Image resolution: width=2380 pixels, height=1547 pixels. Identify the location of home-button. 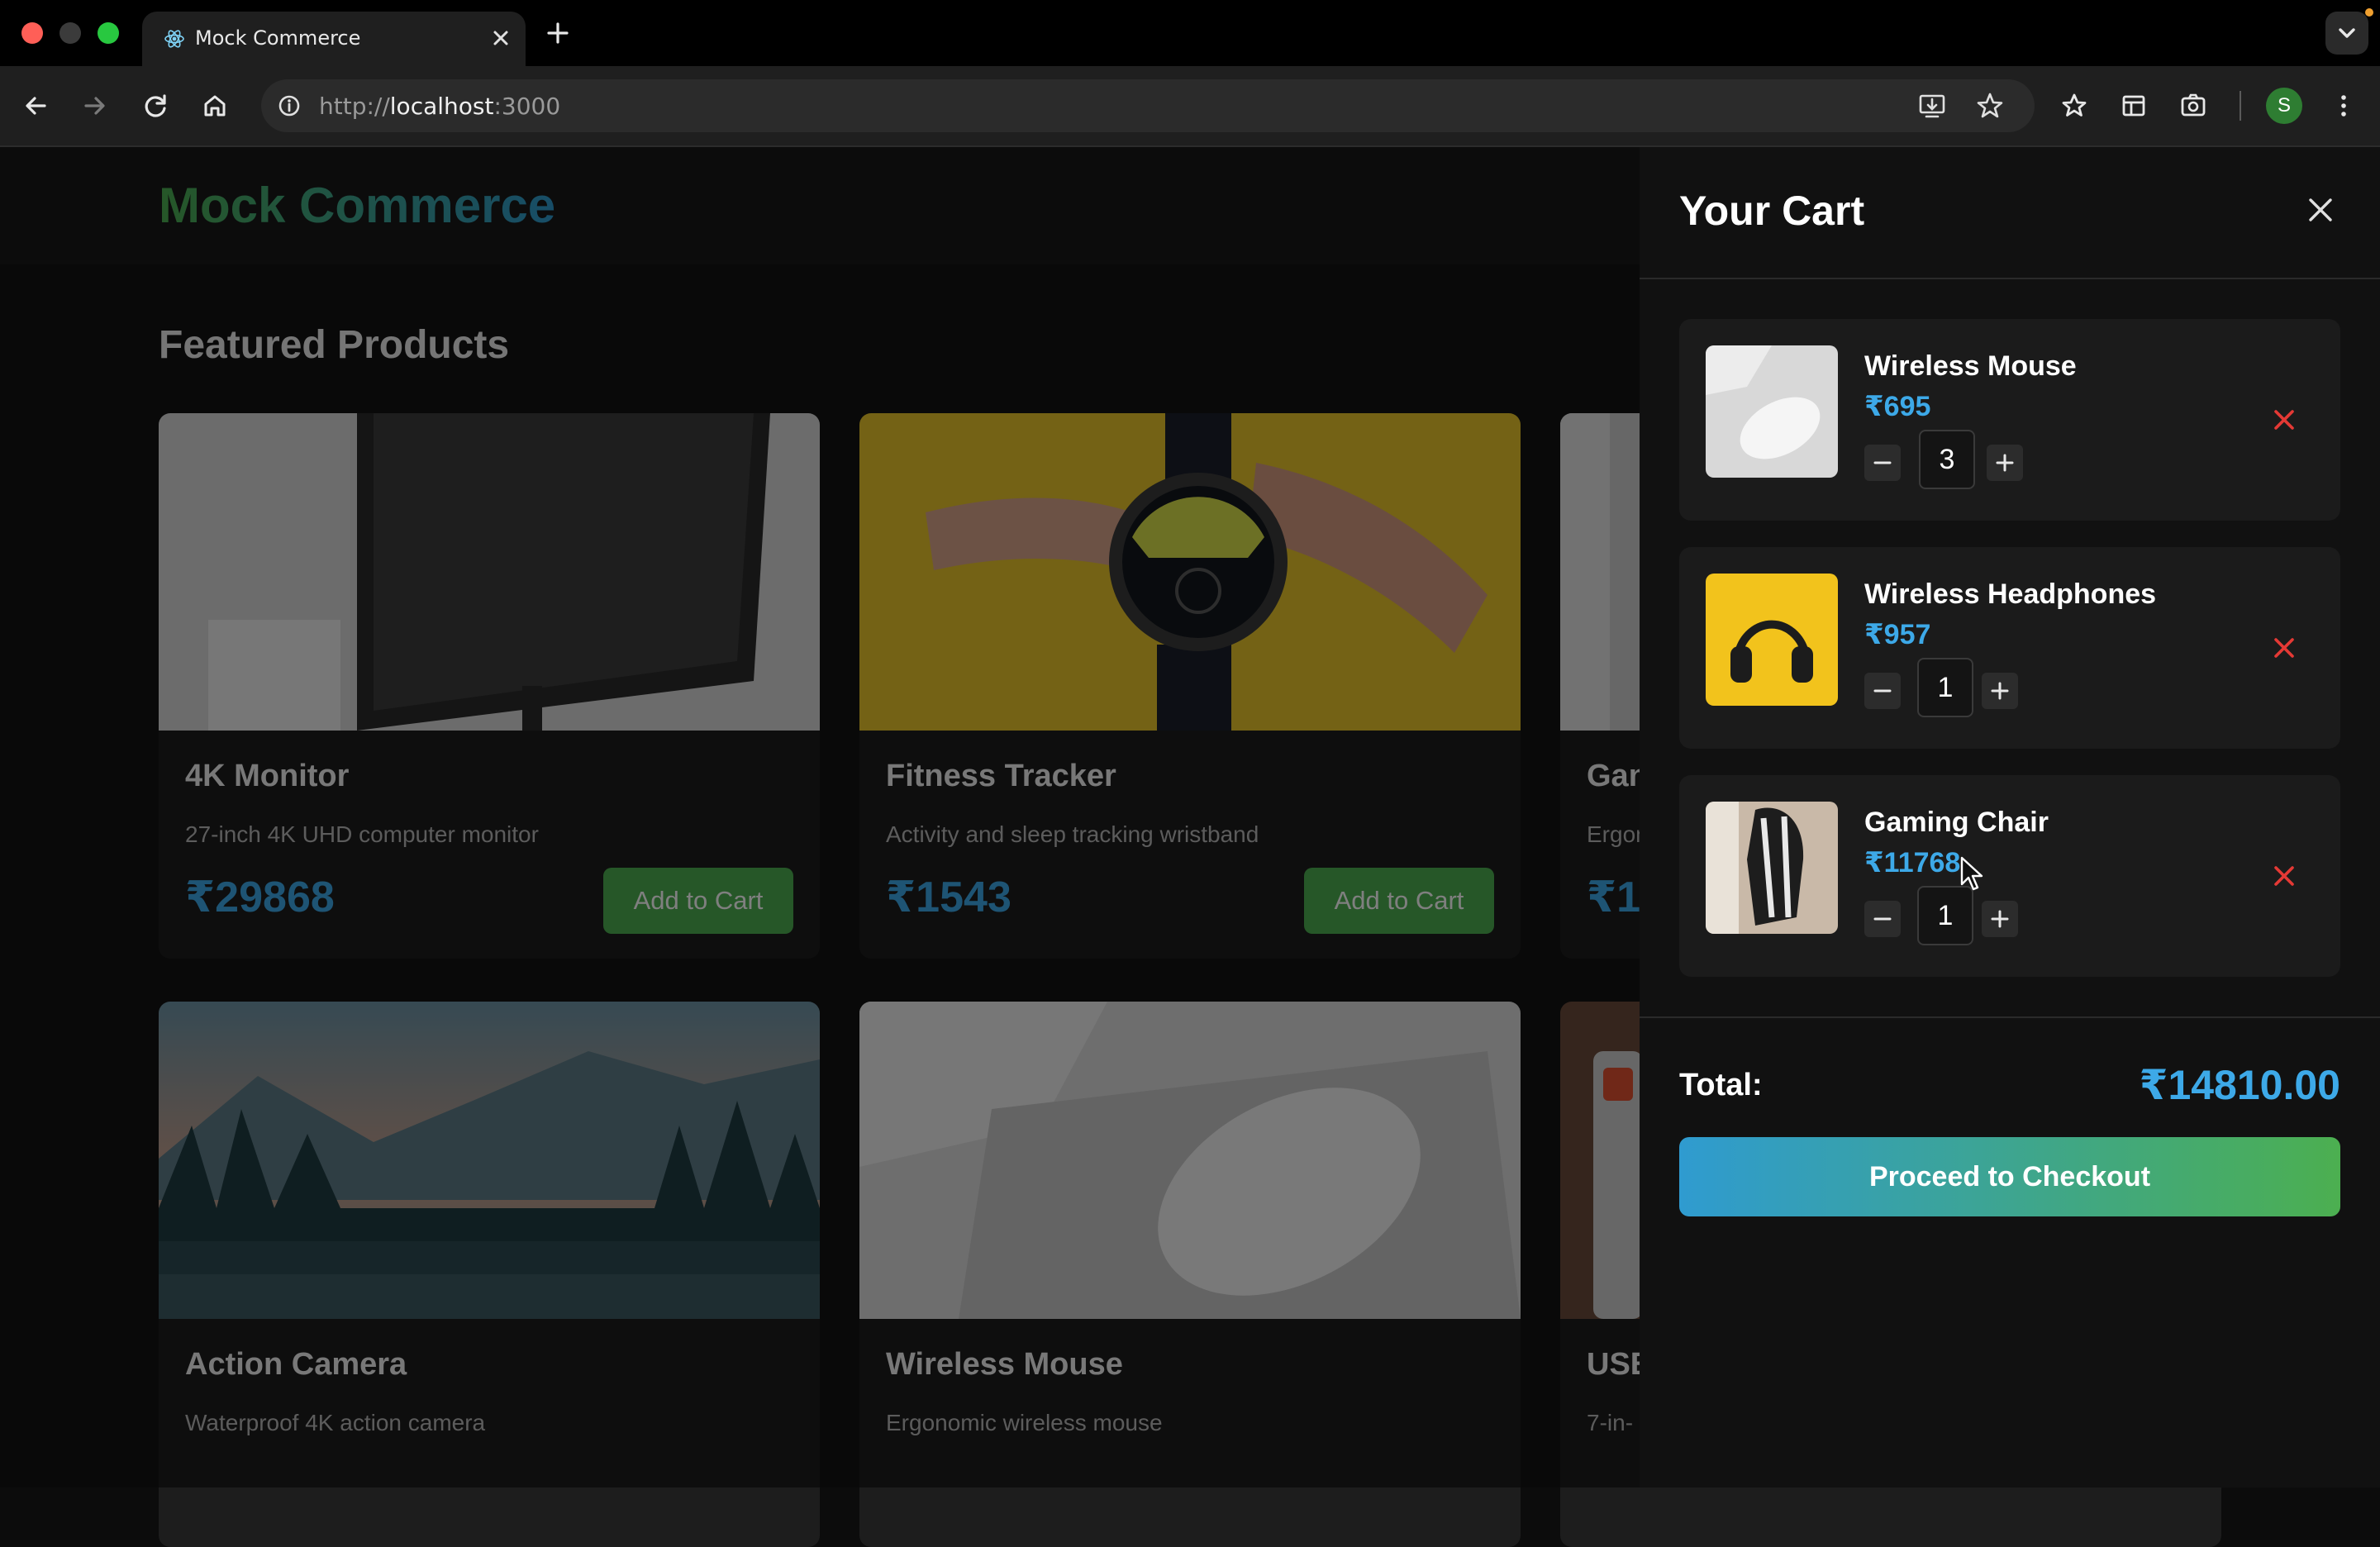
(215, 106).